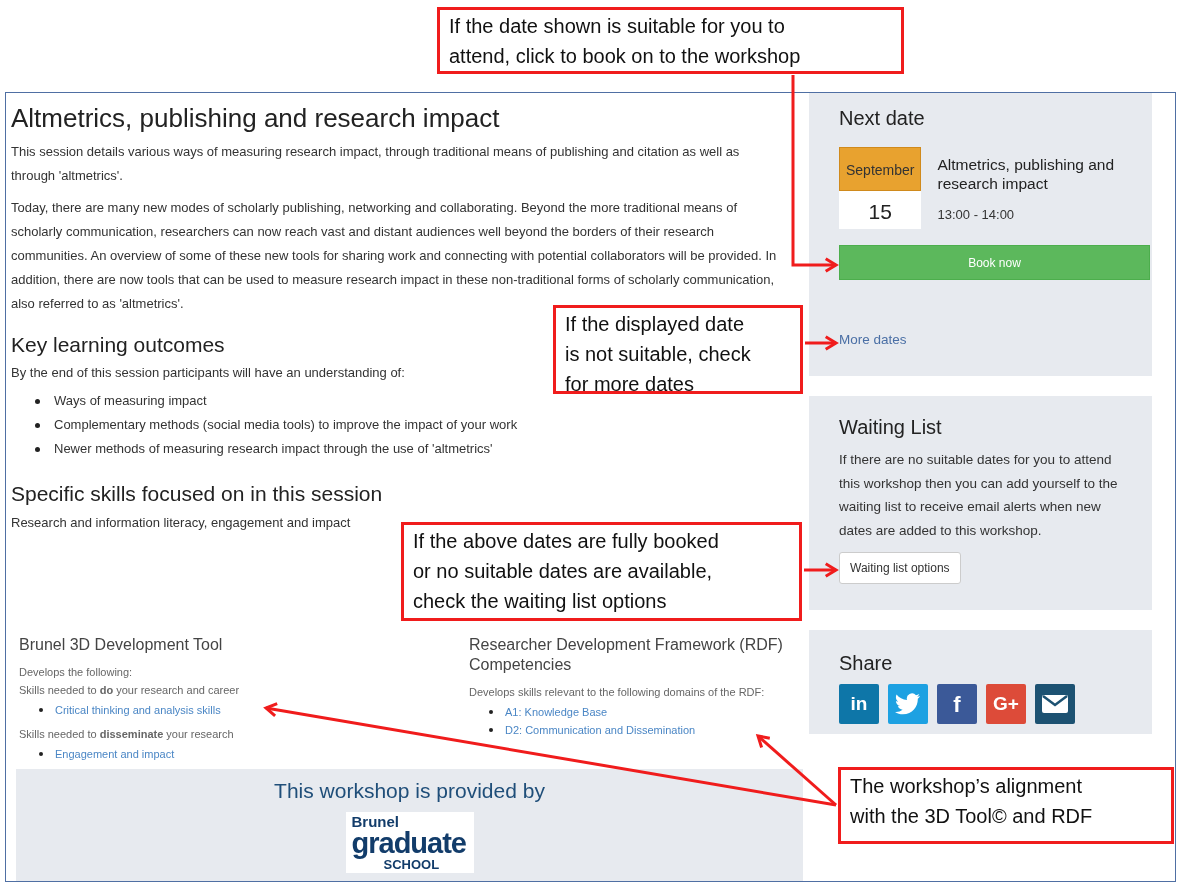 The image size is (1179, 883). I want to click on skill-link: A1: Knowledge Base, so click(556, 711).